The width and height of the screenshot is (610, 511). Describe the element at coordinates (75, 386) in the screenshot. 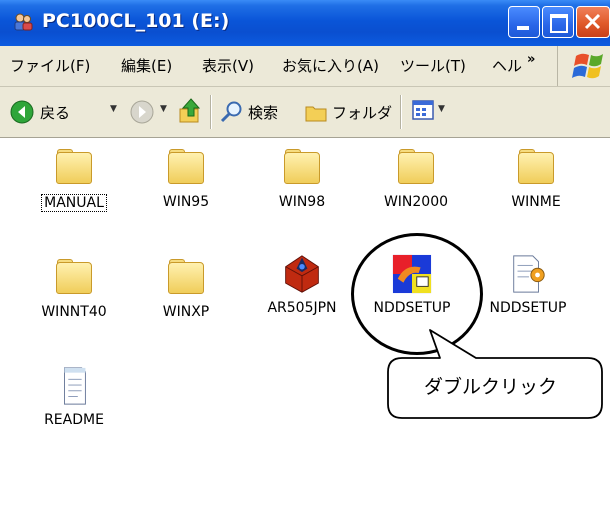

I see `text-document-icon` at that location.